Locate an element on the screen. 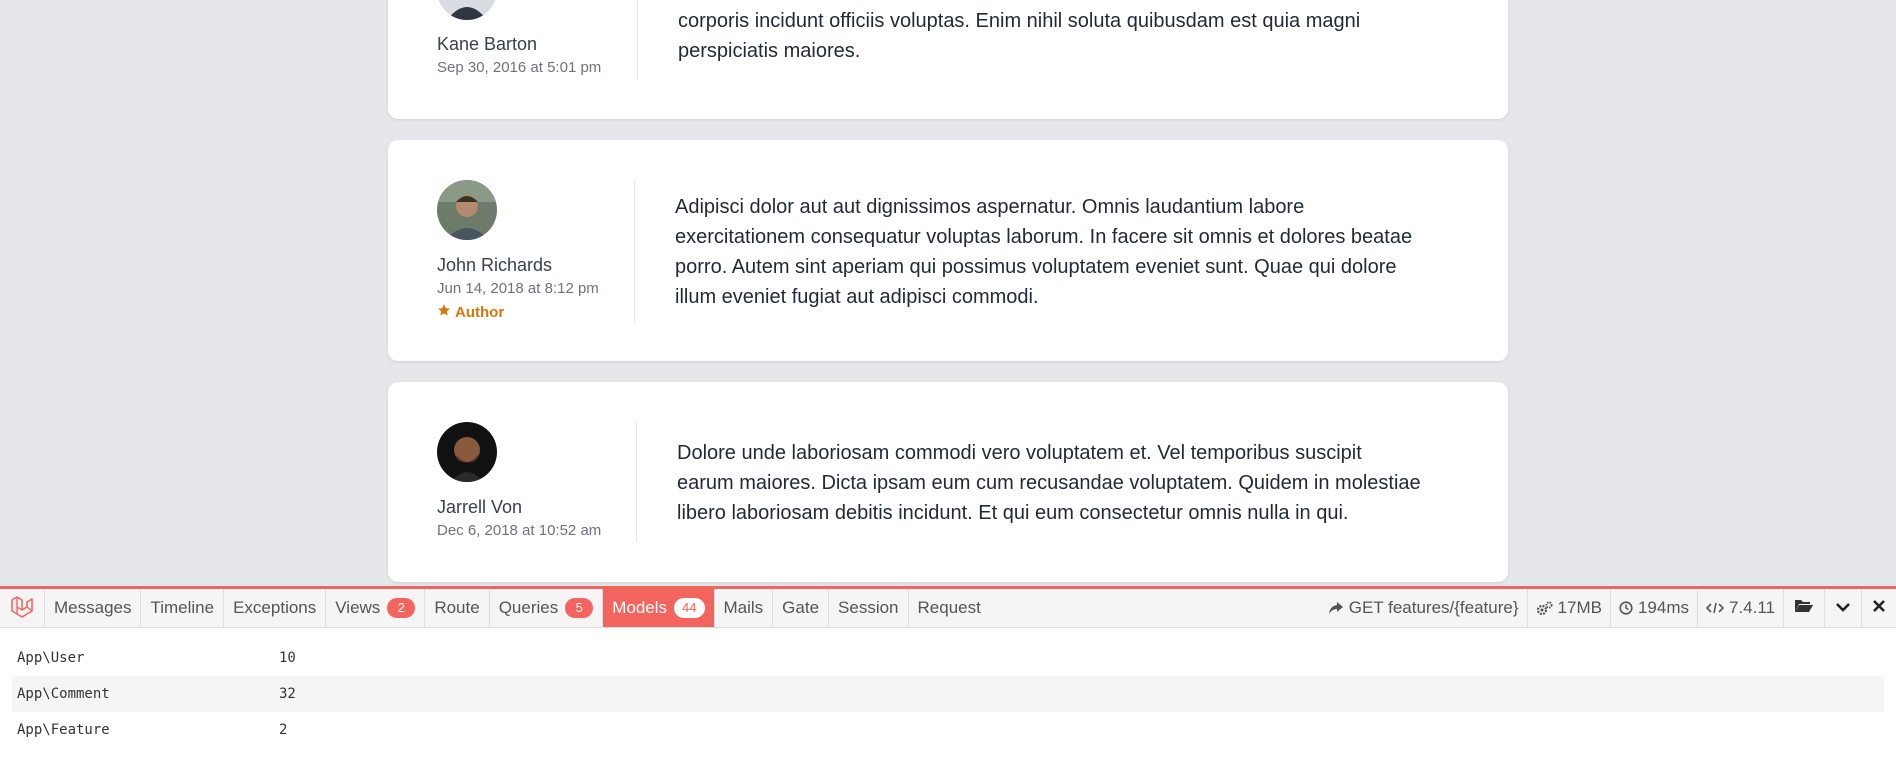 The height and width of the screenshot is (771, 1896). tab-timeline: Timeline is located at coordinates (183, 608).